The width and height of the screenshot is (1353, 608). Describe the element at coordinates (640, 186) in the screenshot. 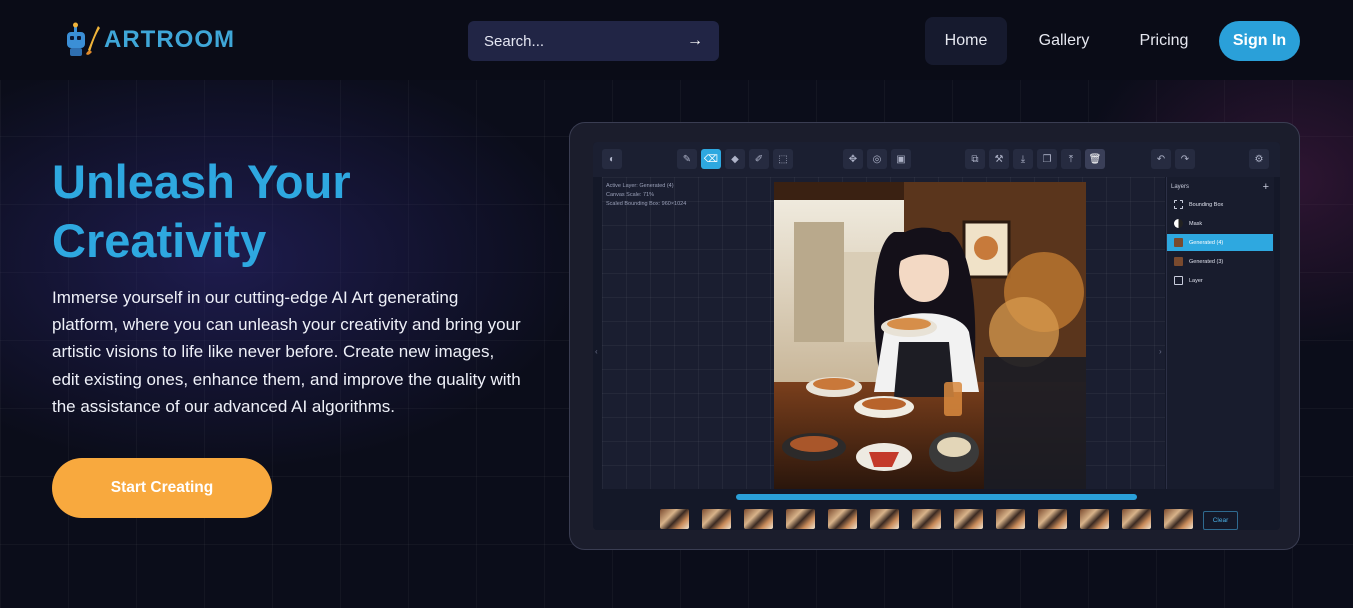

I see `canvas-info-layer: Active Layer: Generated (4)` at that location.